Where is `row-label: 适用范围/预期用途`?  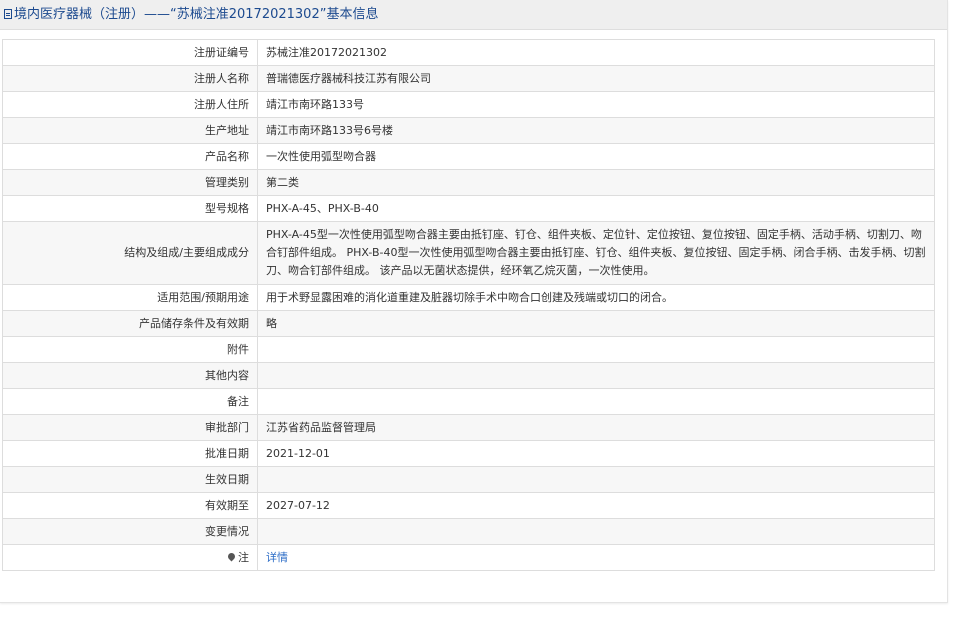 row-label: 适用范围/预期用途 is located at coordinates (130, 297).